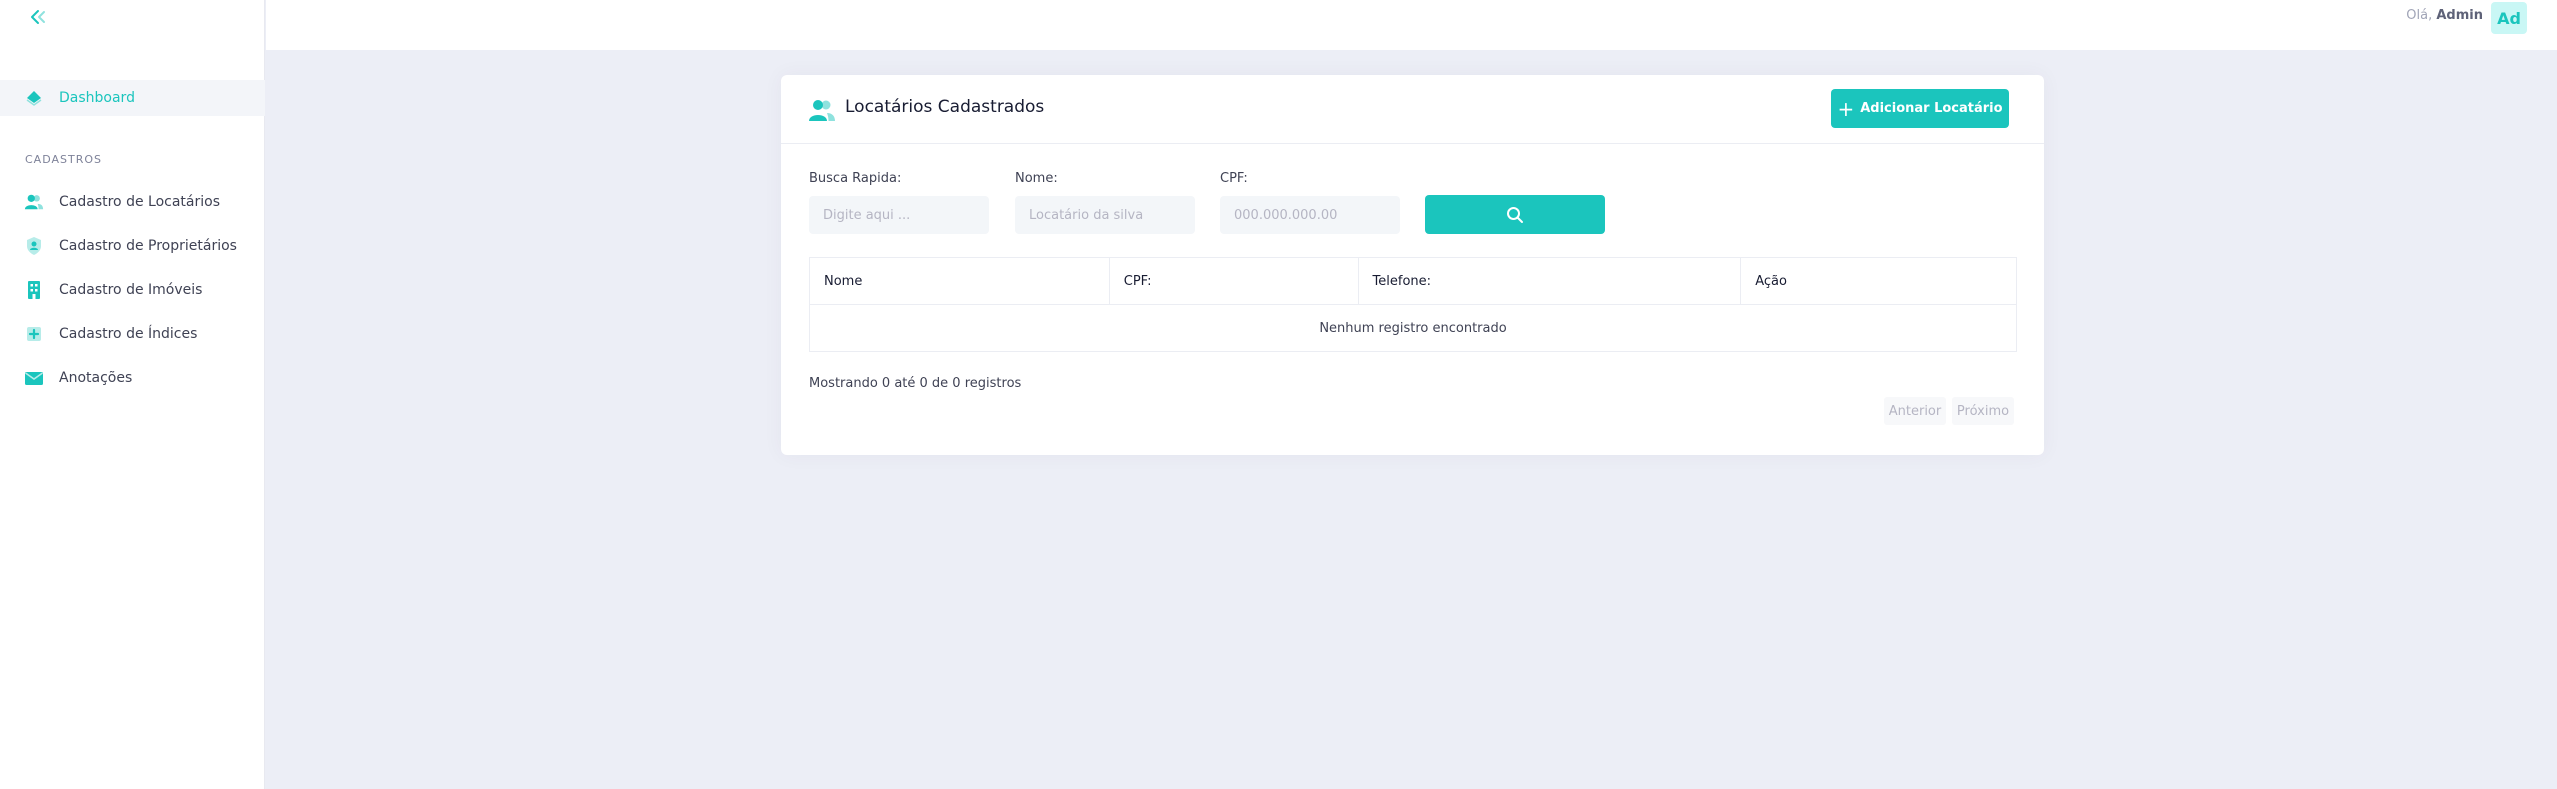 The image size is (2557, 789). I want to click on user-greeting: Olá, Admin, so click(2444, 15).